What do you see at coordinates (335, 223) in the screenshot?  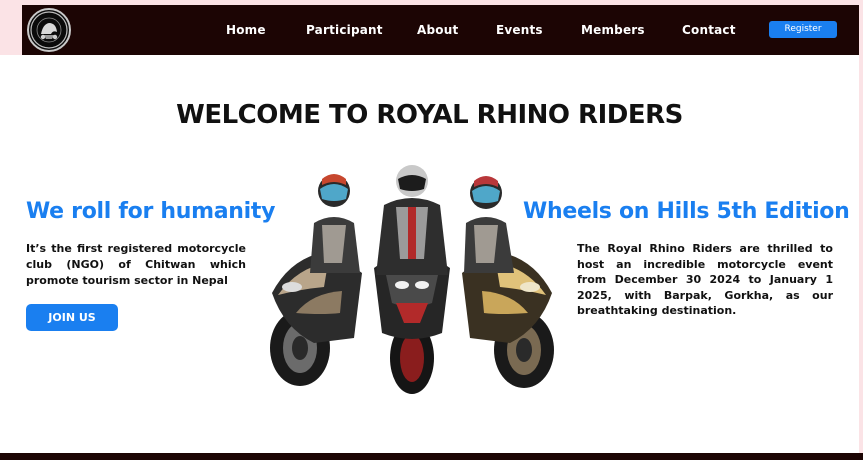 I see `left-rider` at bounding box center [335, 223].